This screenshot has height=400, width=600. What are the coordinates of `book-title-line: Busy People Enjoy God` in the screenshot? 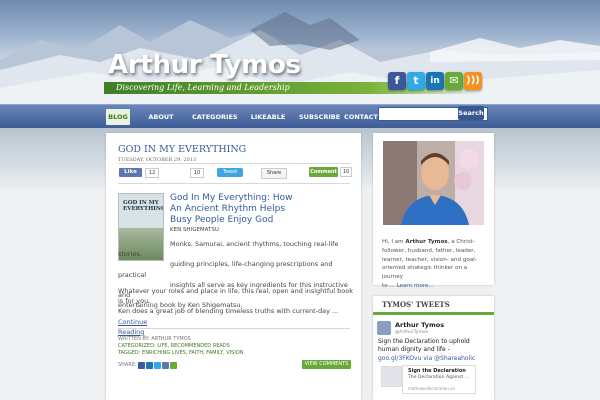 It's located at (222, 220).